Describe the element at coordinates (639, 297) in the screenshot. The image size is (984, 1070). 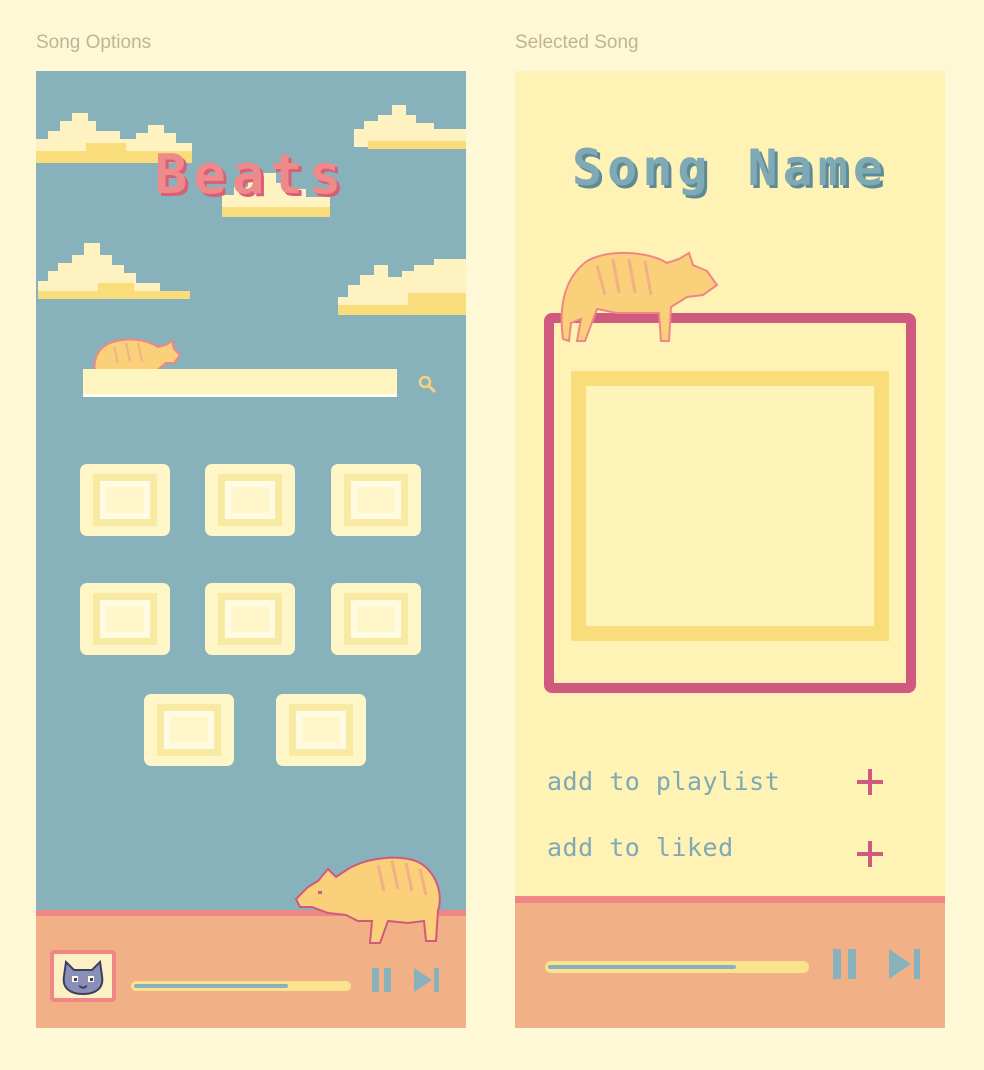
I see `sleeping-cat-album-icon` at that location.